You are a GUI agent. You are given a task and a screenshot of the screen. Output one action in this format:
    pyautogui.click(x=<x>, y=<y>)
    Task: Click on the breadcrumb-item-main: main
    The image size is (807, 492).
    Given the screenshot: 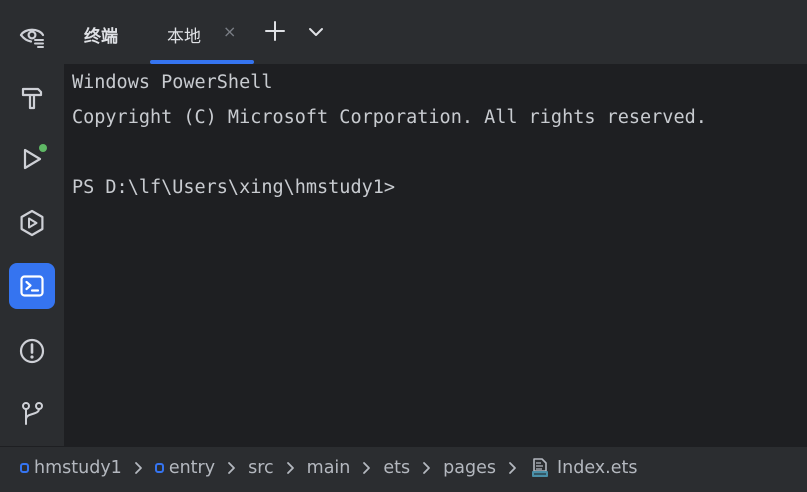 What is the action you would take?
    pyautogui.click(x=329, y=468)
    